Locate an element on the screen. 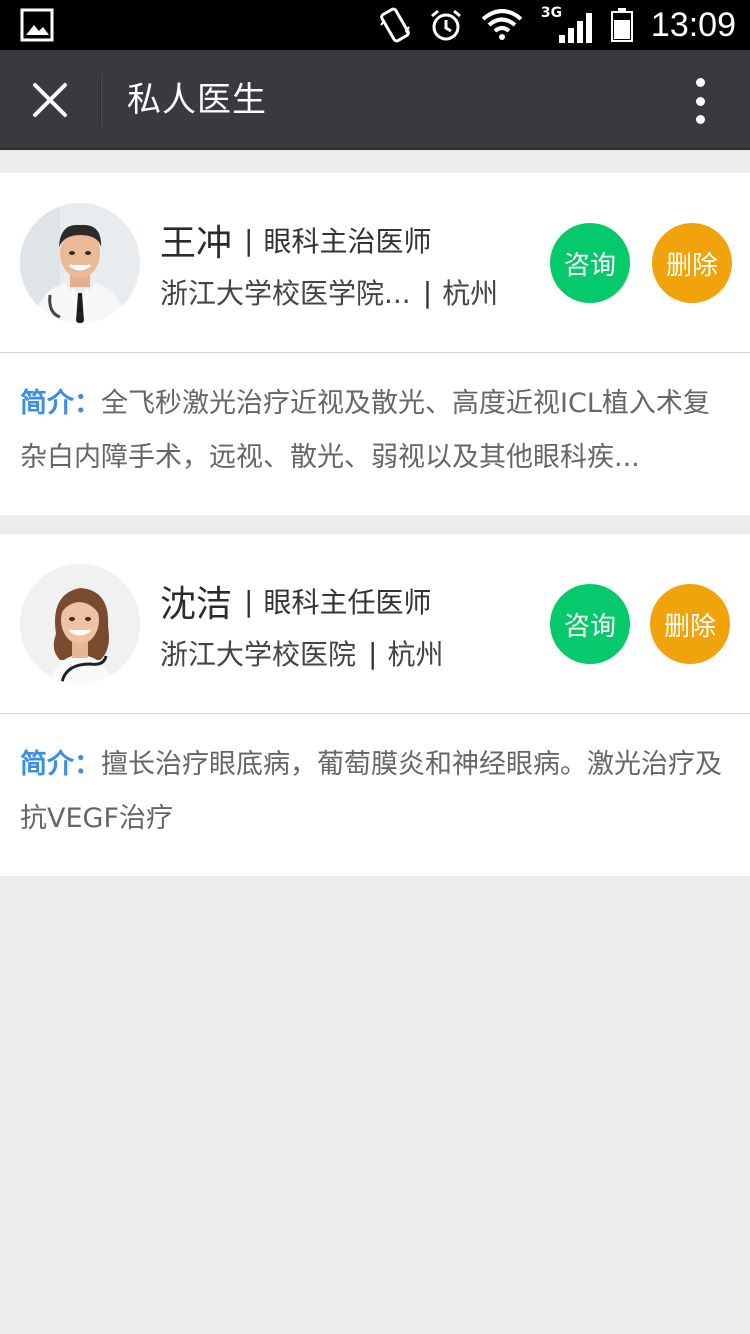  clock-time: 13:09 is located at coordinates (693, 24).